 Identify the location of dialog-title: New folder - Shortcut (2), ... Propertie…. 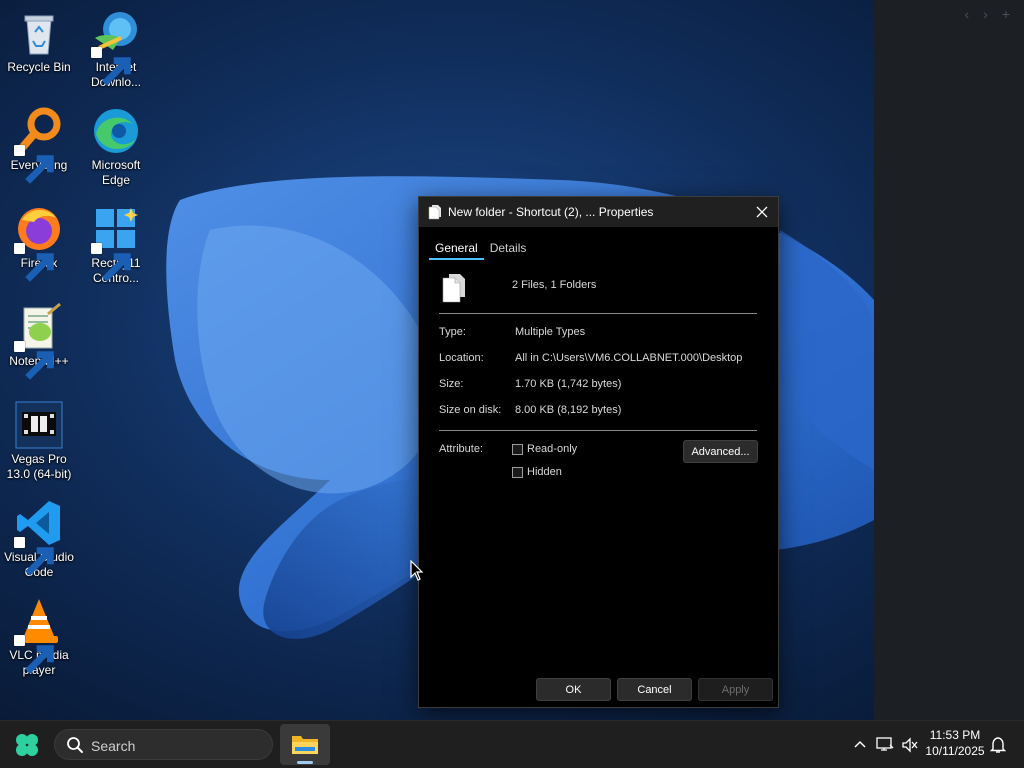
(551, 212).